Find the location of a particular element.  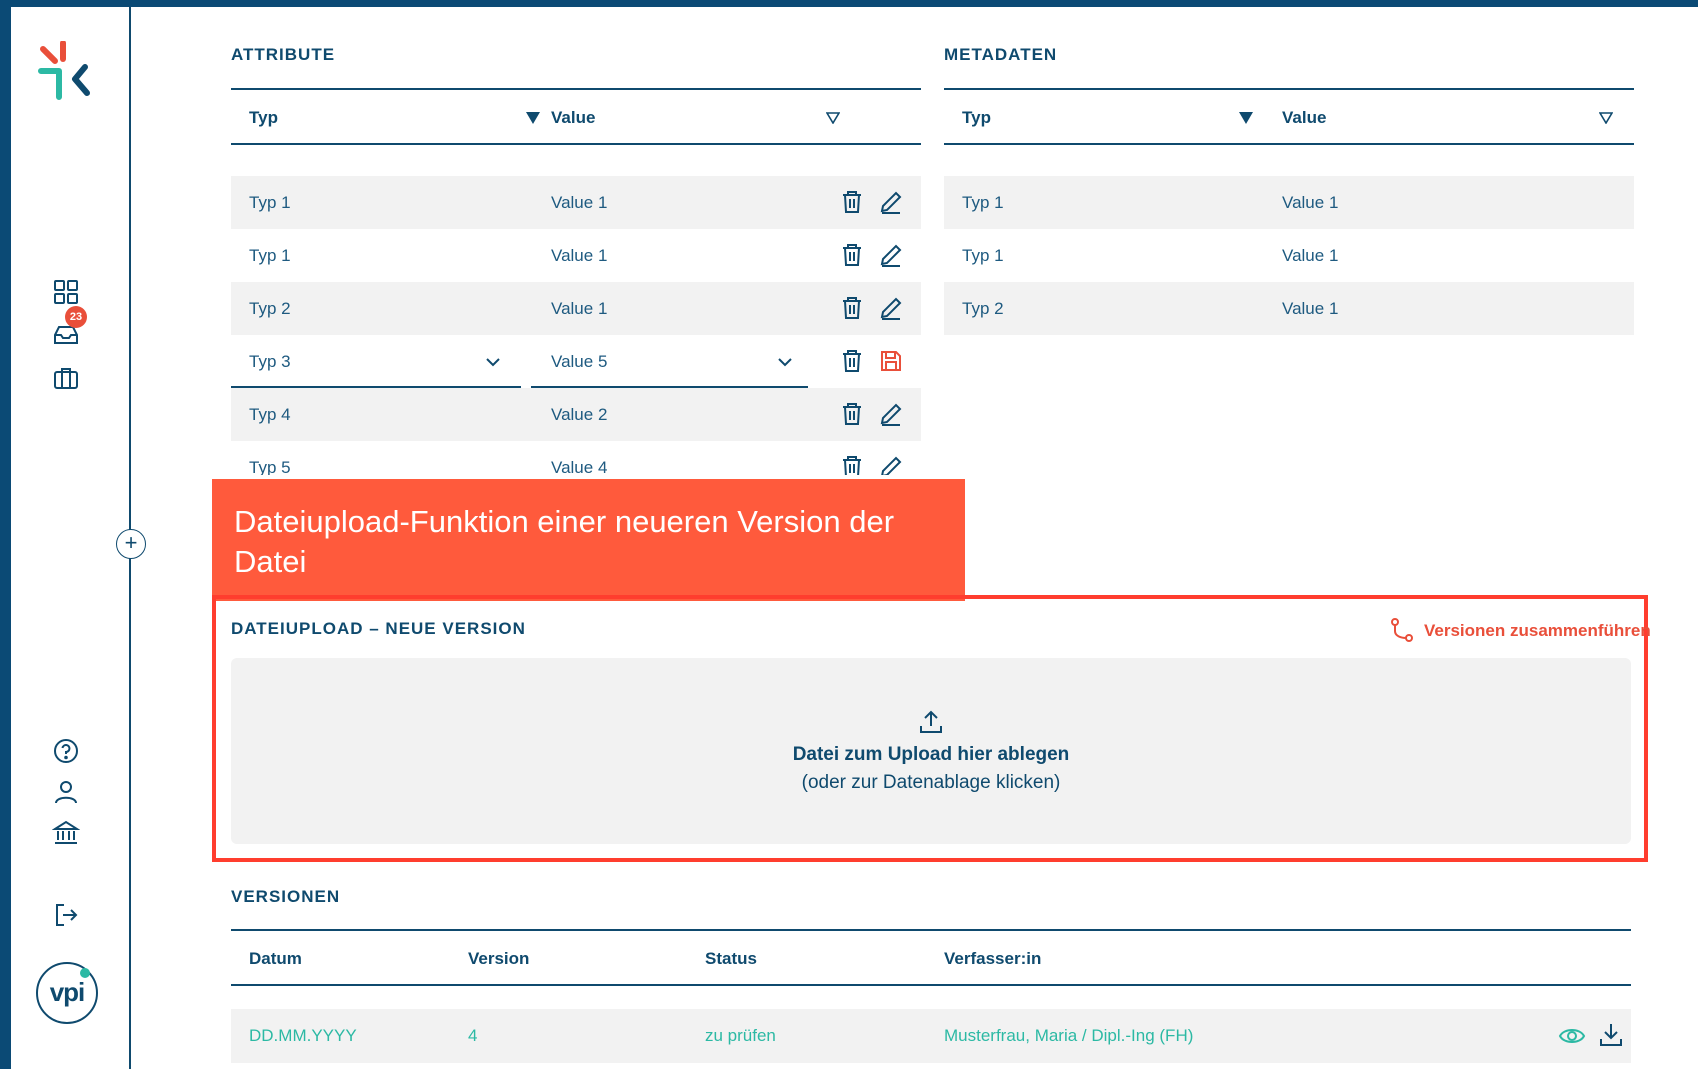

sidebar: 23 vpi is located at coordinates (71, 538).